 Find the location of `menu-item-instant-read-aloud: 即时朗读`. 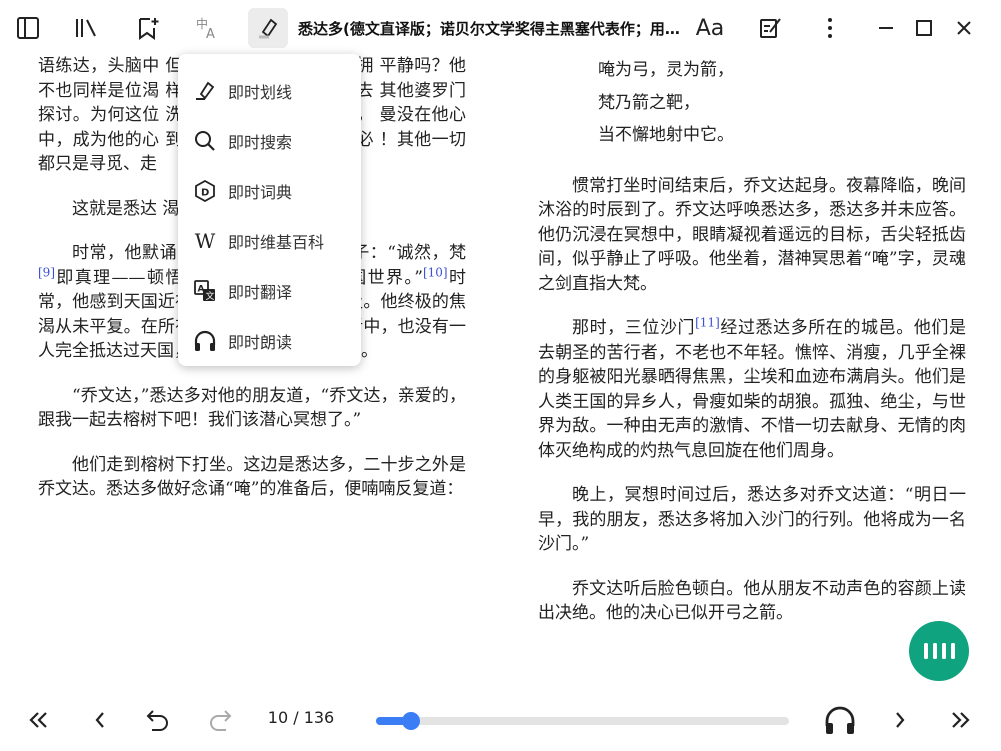

menu-item-instant-read-aloud: 即时朗读 is located at coordinates (269, 341).